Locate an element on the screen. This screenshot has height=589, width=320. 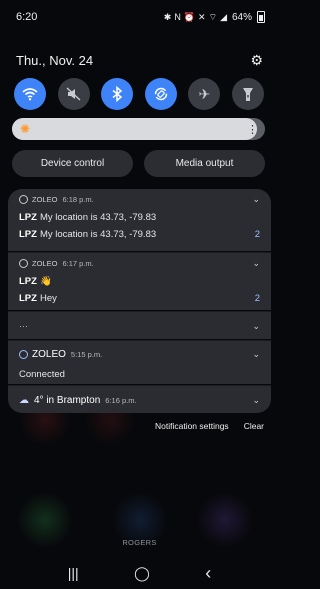
gear-icon: ⚙ is located at coordinates (256, 60).